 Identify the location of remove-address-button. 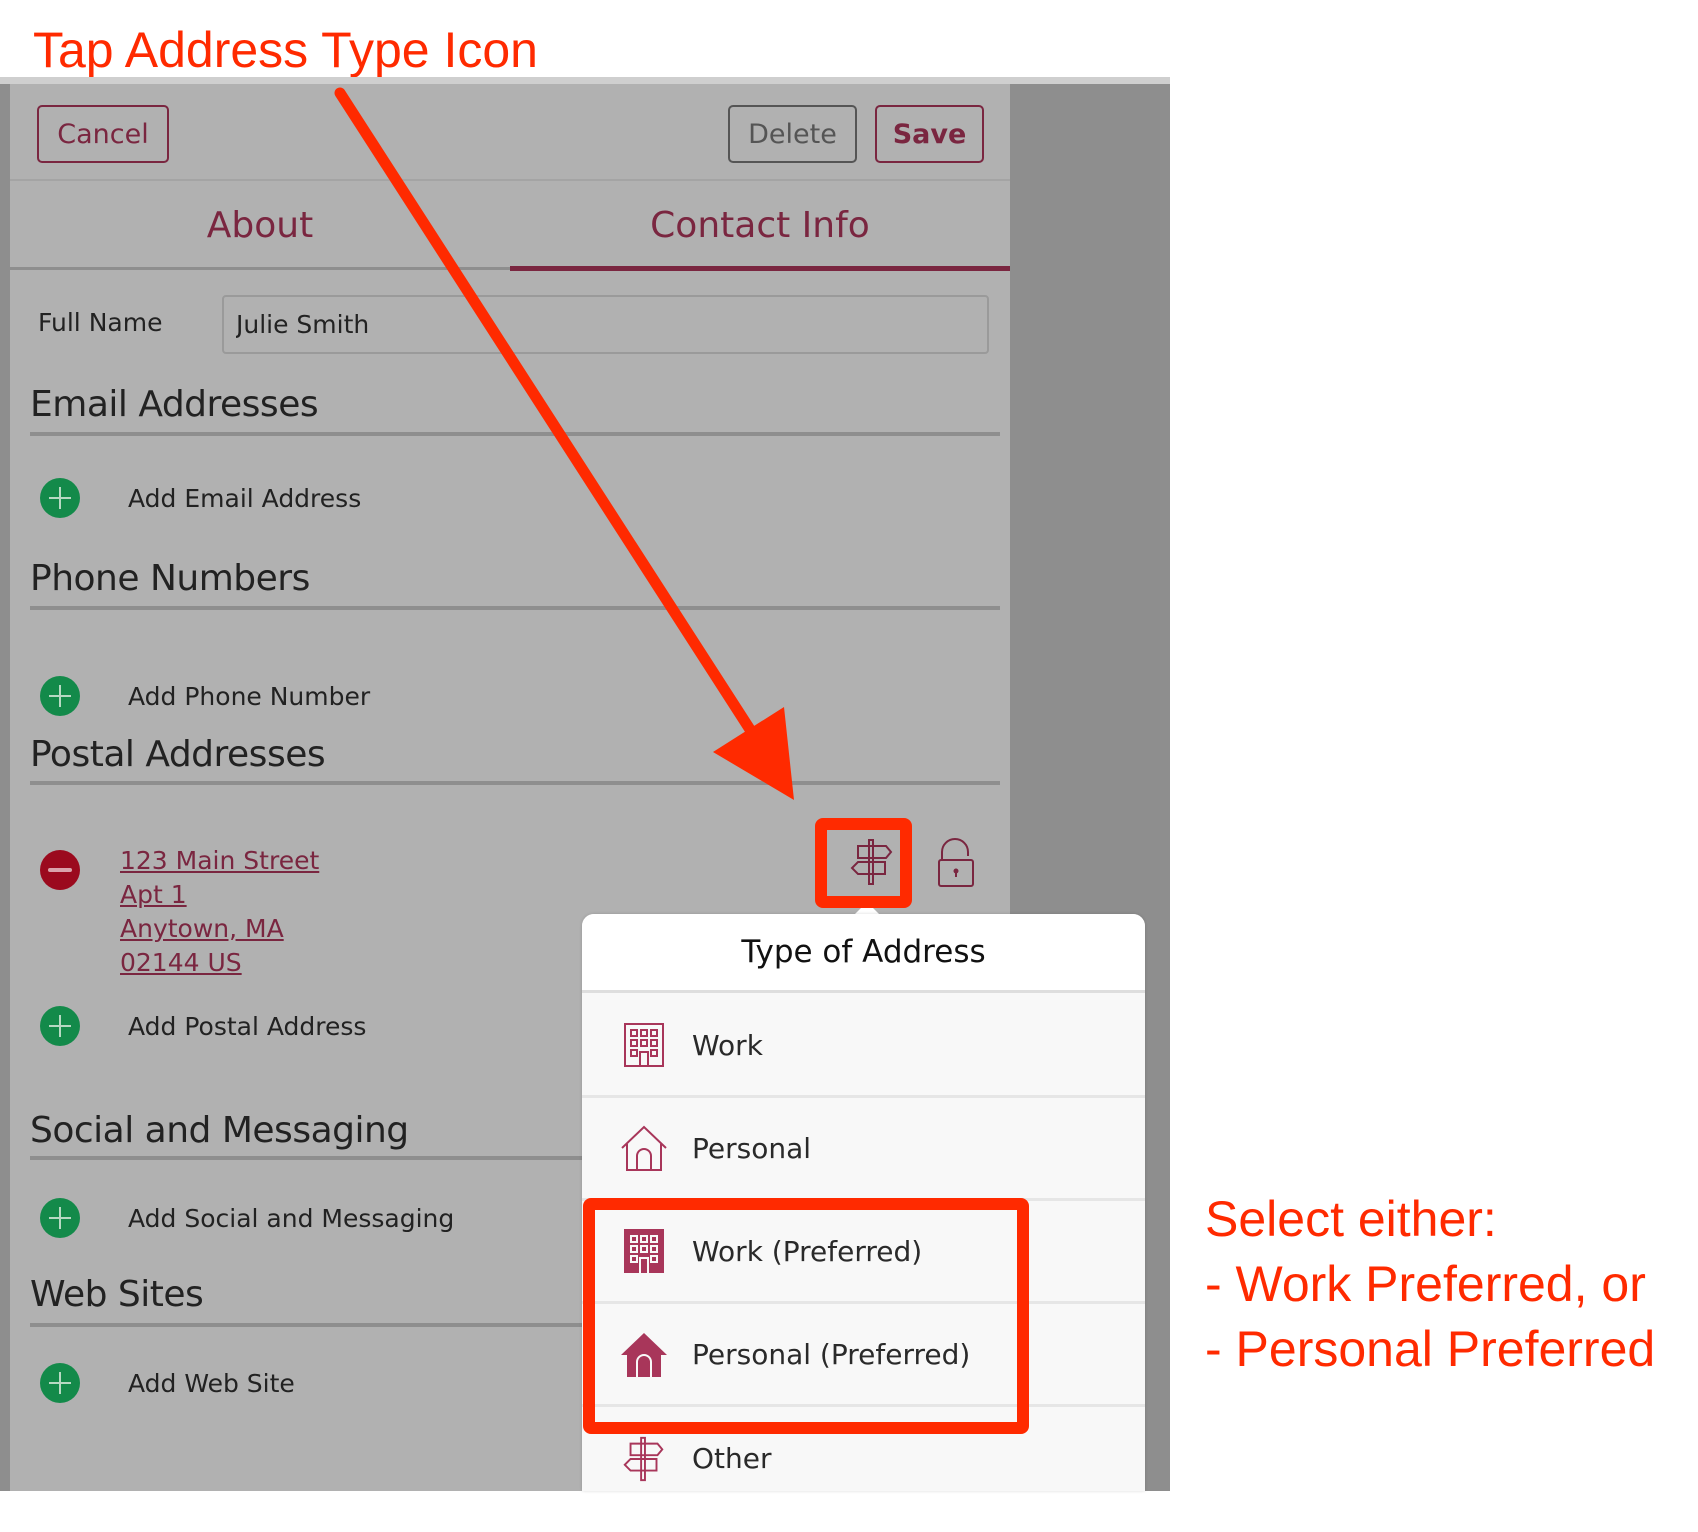
(60, 870).